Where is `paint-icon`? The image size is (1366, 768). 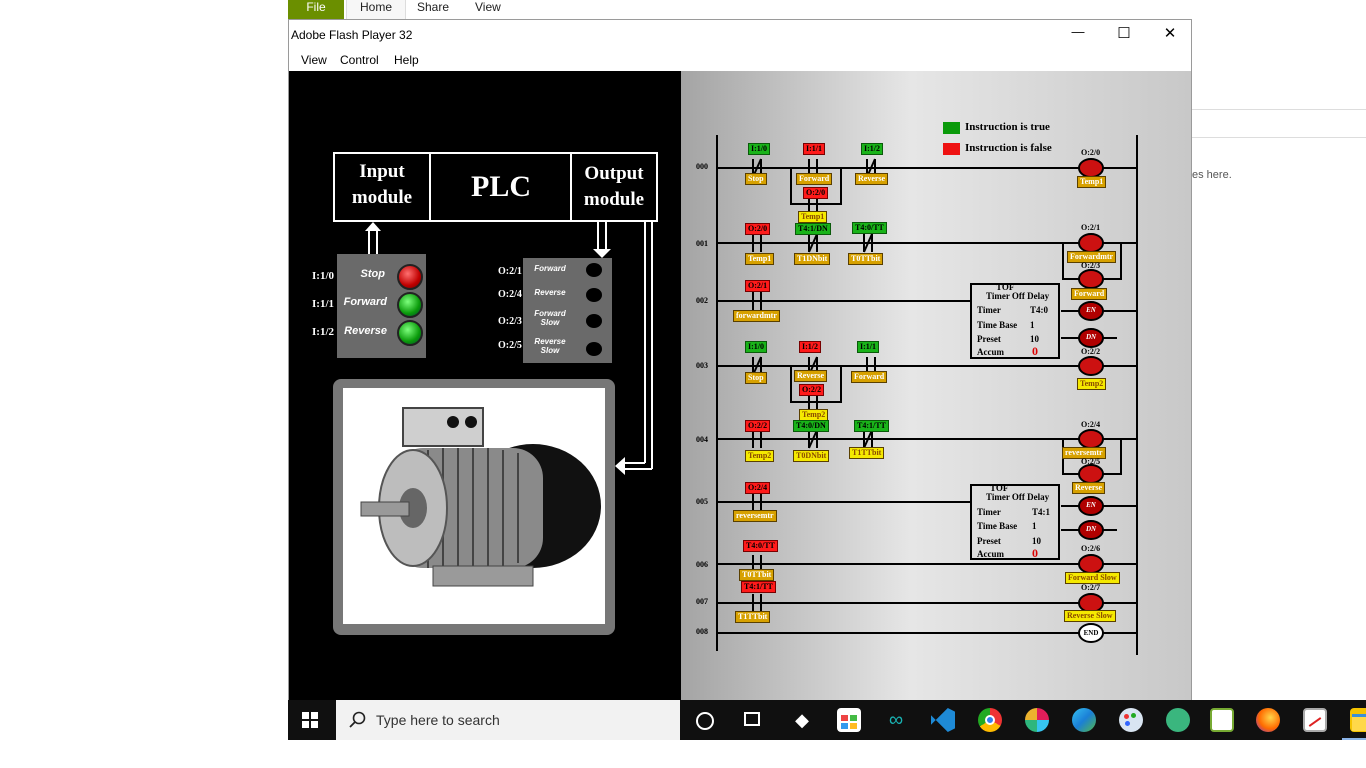 paint-icon is located at coordinates (1131, 720).